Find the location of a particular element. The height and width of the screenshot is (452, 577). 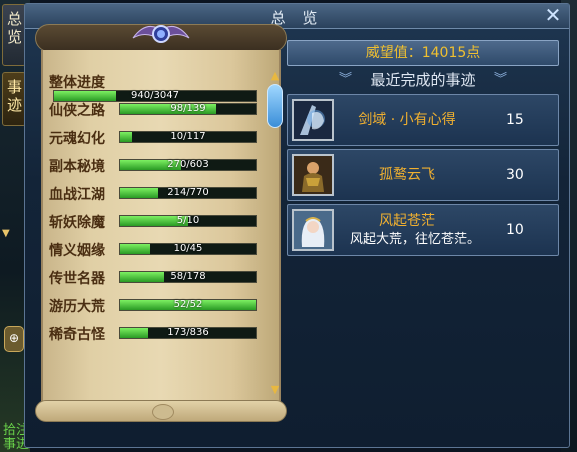

warrior-portrait-icon is located at coordinates (313, 175).